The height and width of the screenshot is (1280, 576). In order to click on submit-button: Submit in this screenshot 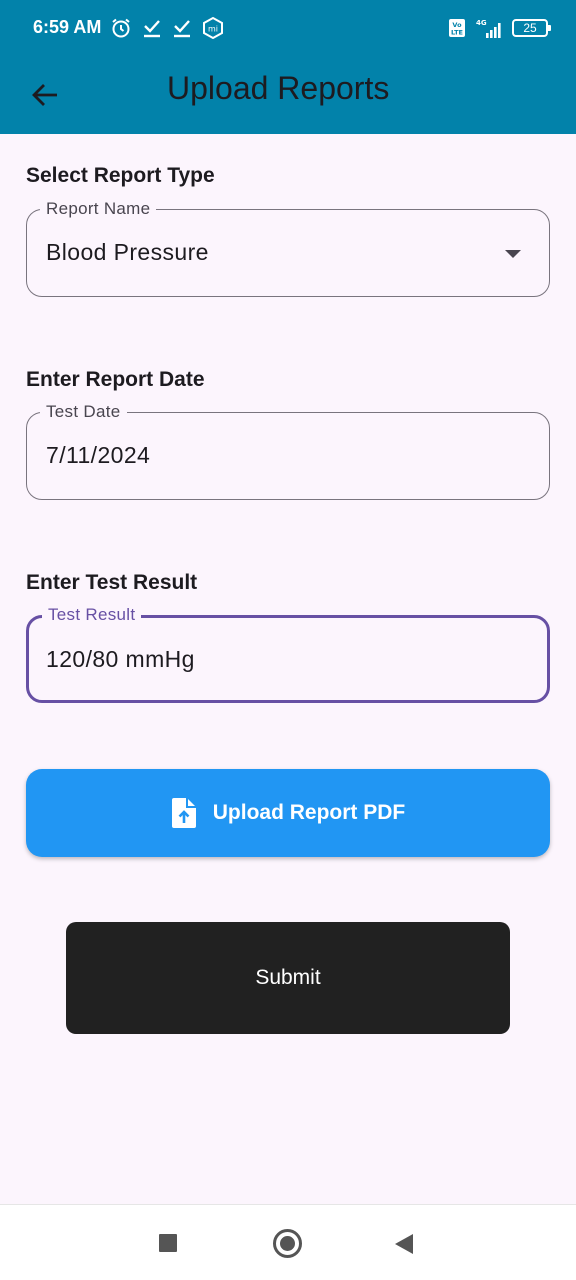, I will do `click(288, 978)`.